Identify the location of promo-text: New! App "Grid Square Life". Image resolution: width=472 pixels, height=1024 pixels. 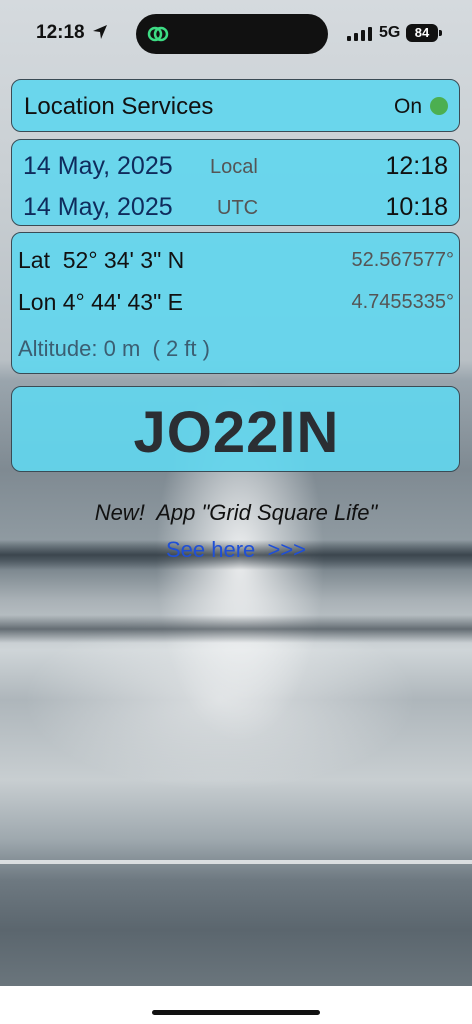
(236, 512).